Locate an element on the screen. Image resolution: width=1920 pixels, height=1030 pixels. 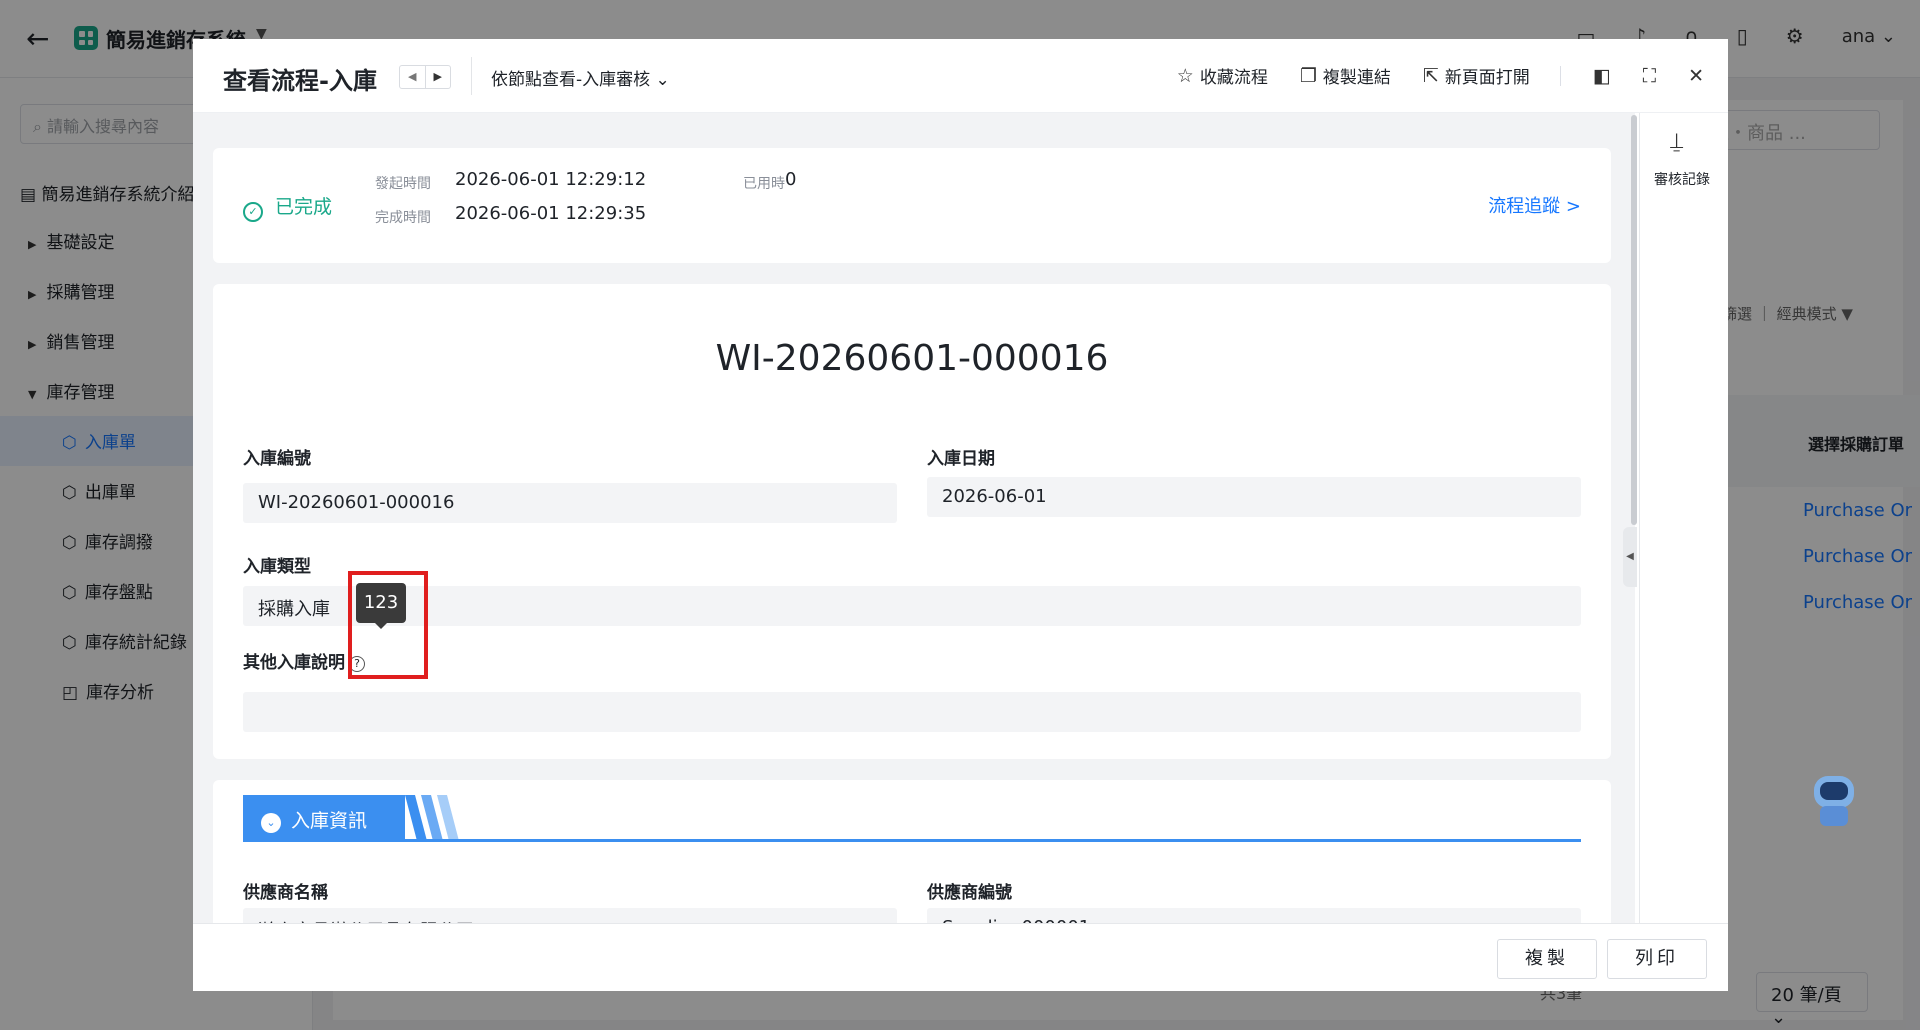
receipt-date-label: 入庫日期 is located at coordinates (961, 459).